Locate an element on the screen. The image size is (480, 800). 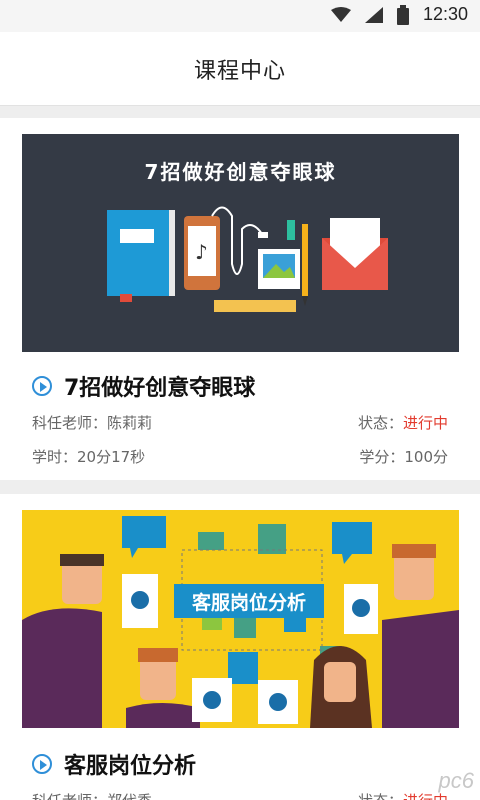
course-title: 客服岗位分析 is located at coordinates (130, 766).